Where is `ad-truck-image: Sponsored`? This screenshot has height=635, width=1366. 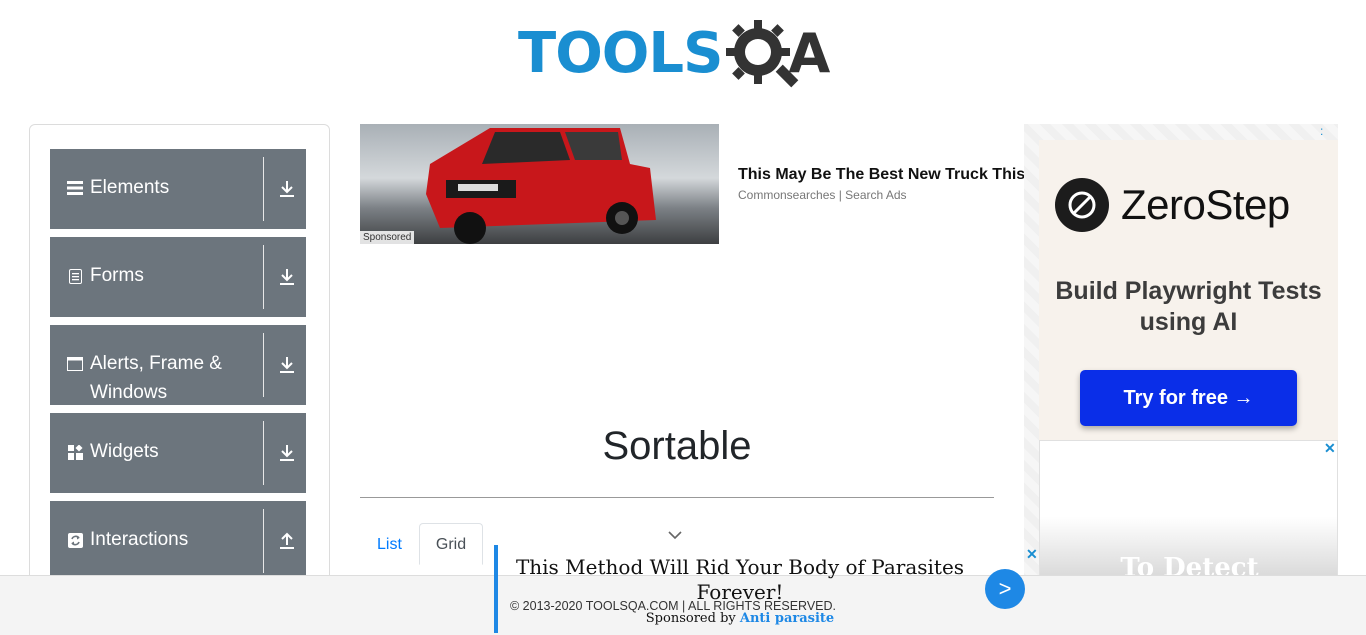
ad-truck-image: Sponsored is located at coordinates (539, 184).